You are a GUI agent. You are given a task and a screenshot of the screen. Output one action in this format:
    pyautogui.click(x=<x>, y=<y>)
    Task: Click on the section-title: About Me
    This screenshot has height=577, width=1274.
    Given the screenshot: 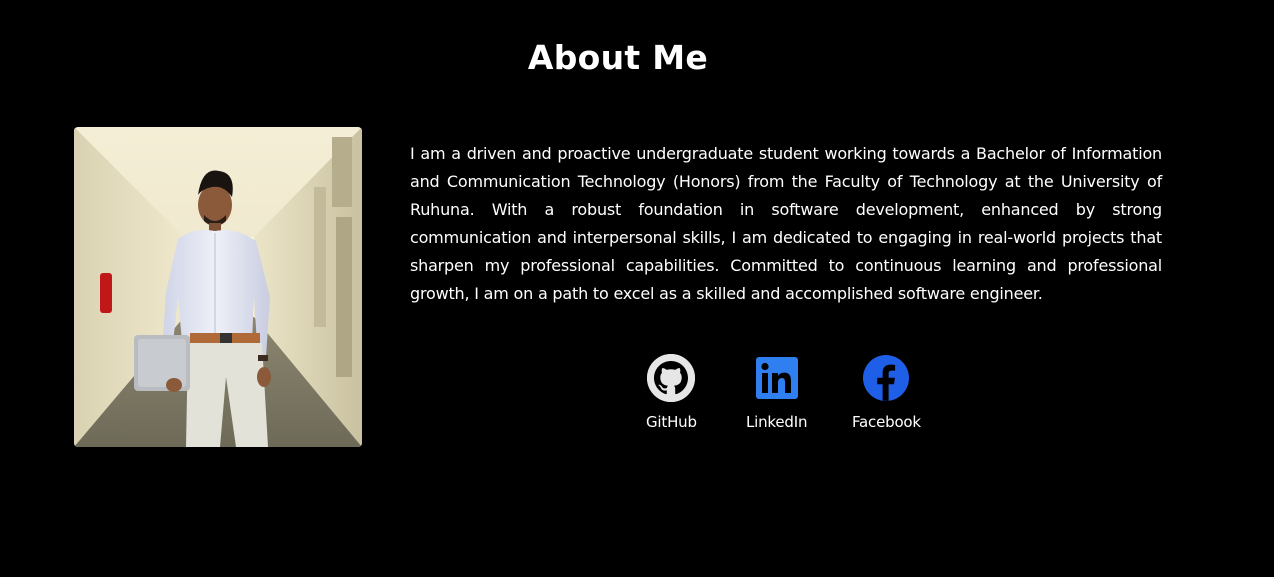 What is the action you would take?
    pyautogui.click(x=618, y=57)
    